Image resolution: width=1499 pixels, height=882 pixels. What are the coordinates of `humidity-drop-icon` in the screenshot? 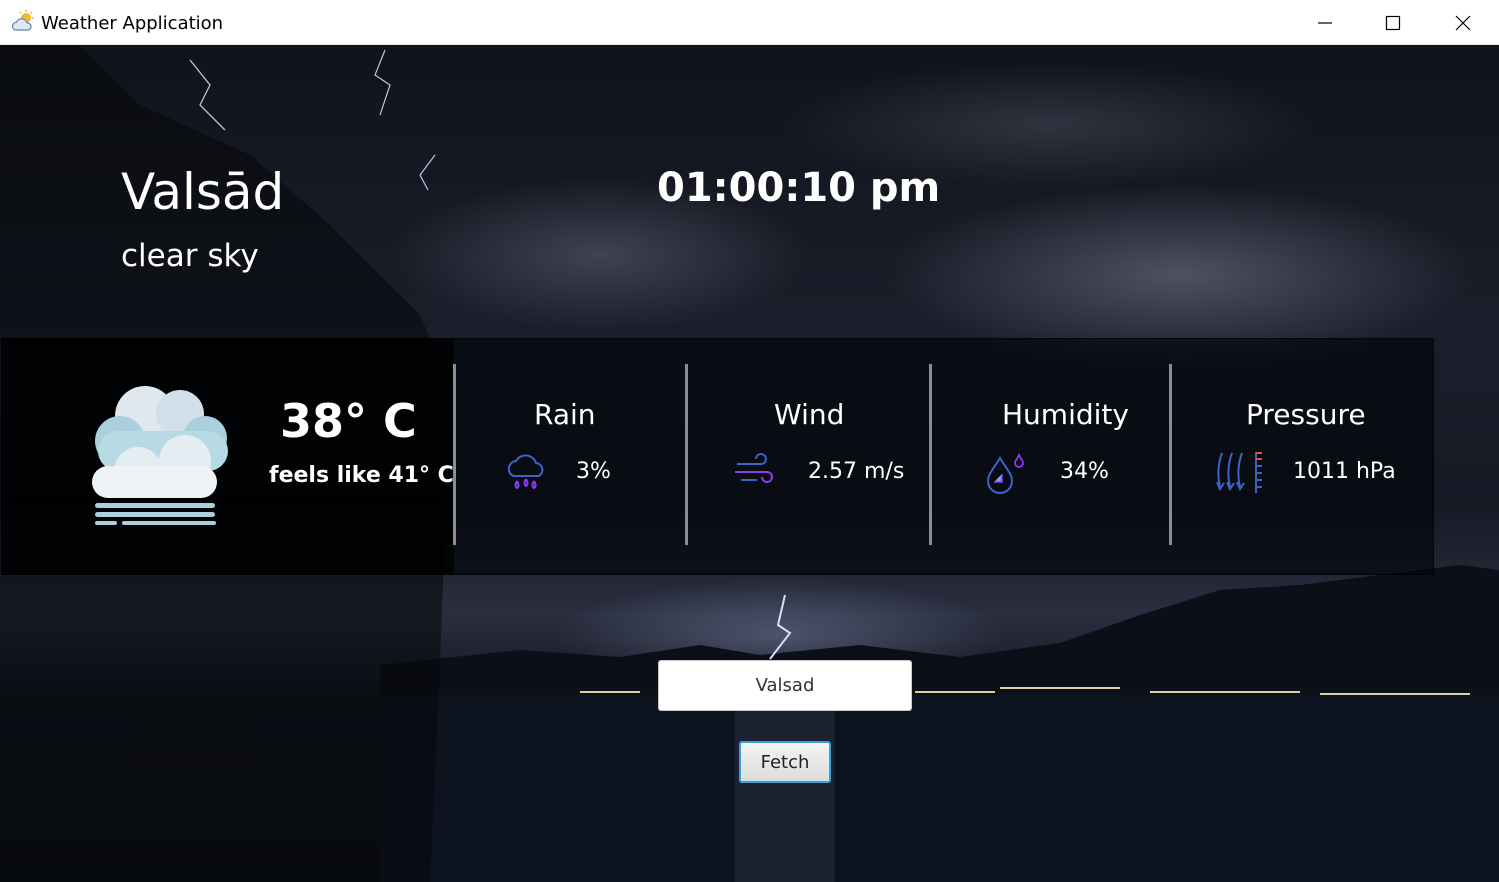 It's located at (1005, 473).